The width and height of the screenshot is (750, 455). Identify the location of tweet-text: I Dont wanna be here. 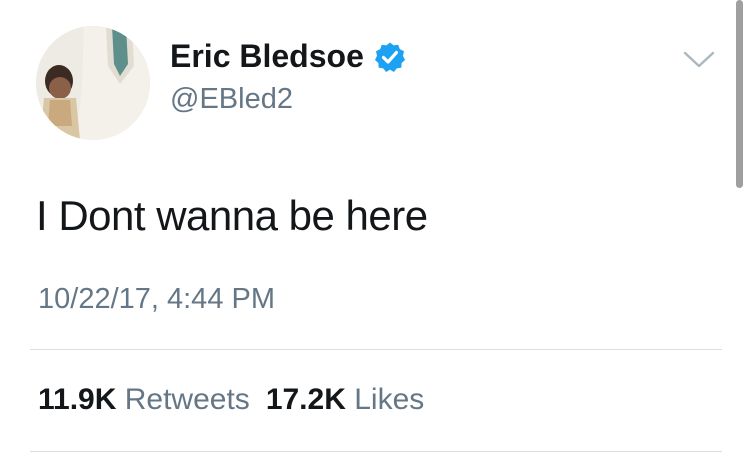
(232, 215).